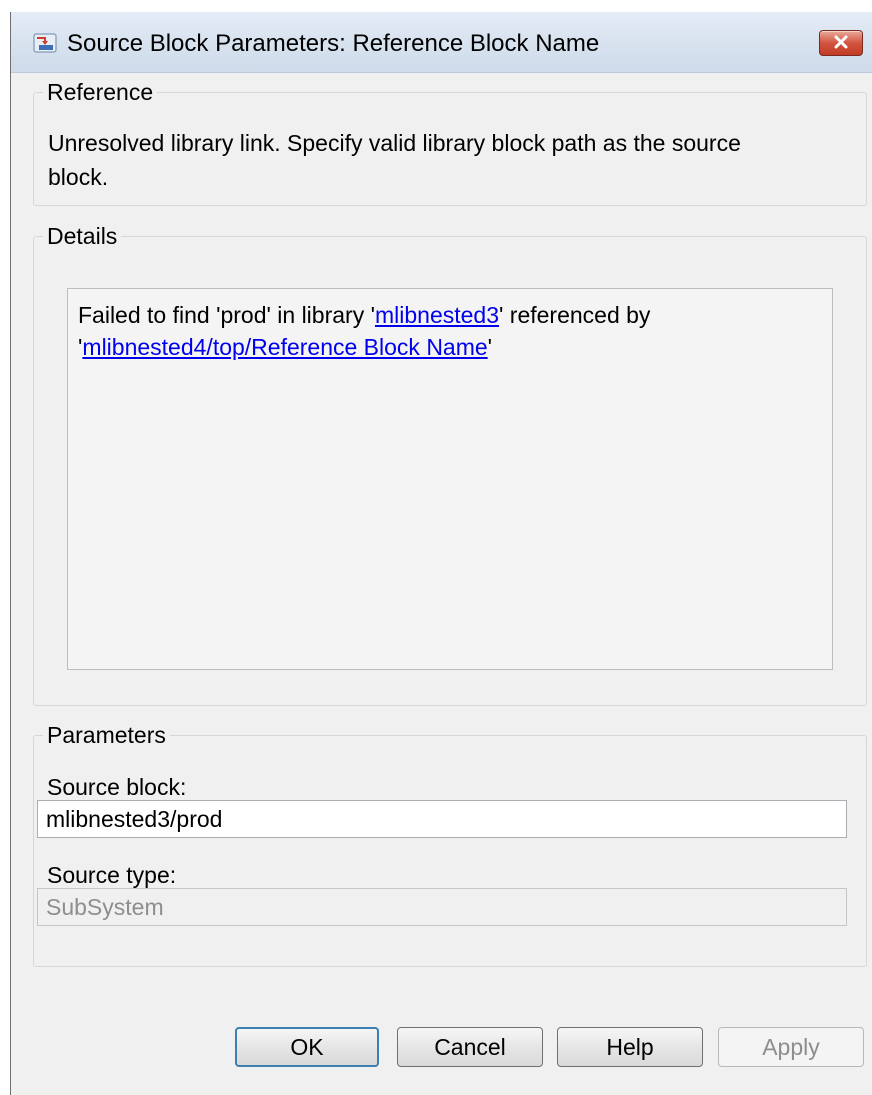 Image resolution: width=872 pixels, height=1095 pixels. I want to click on background-edge-top, so click(441, 6).